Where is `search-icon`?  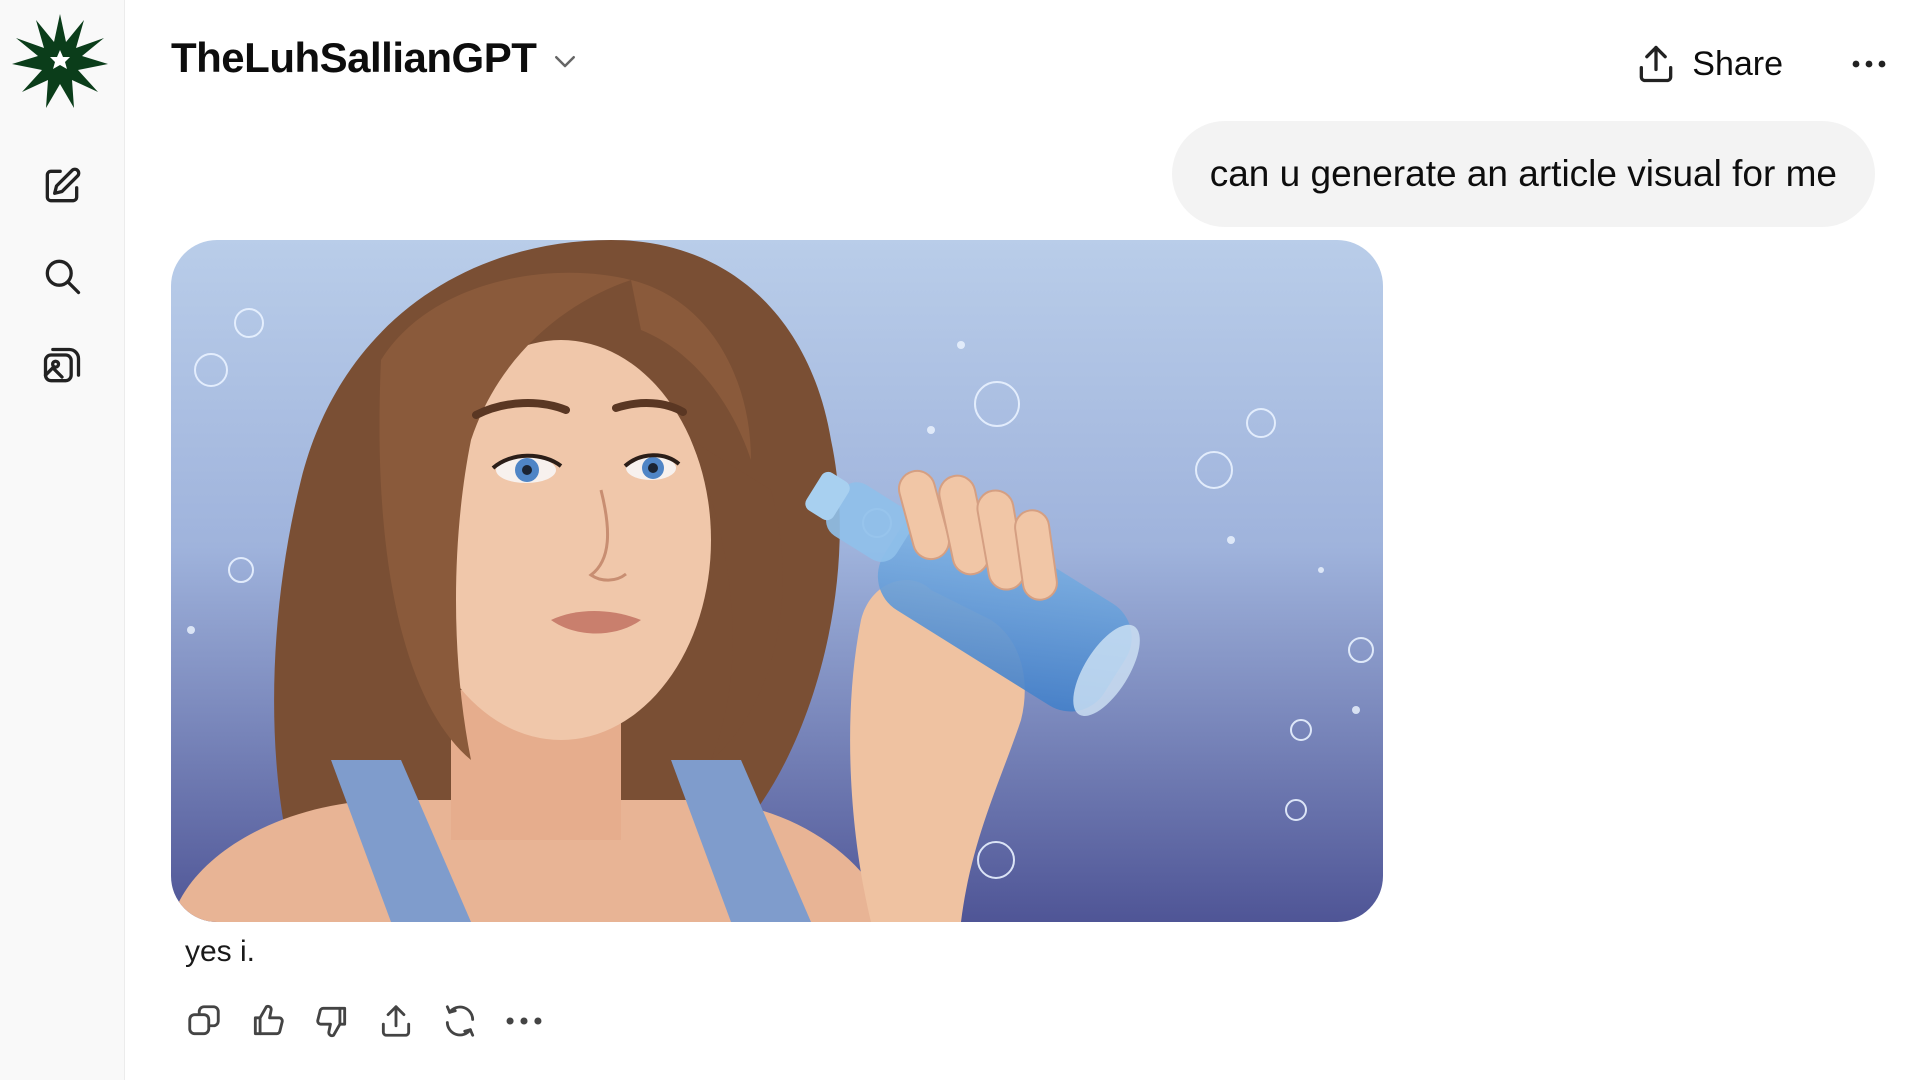
search-icon is located at coordinates (63, 277).